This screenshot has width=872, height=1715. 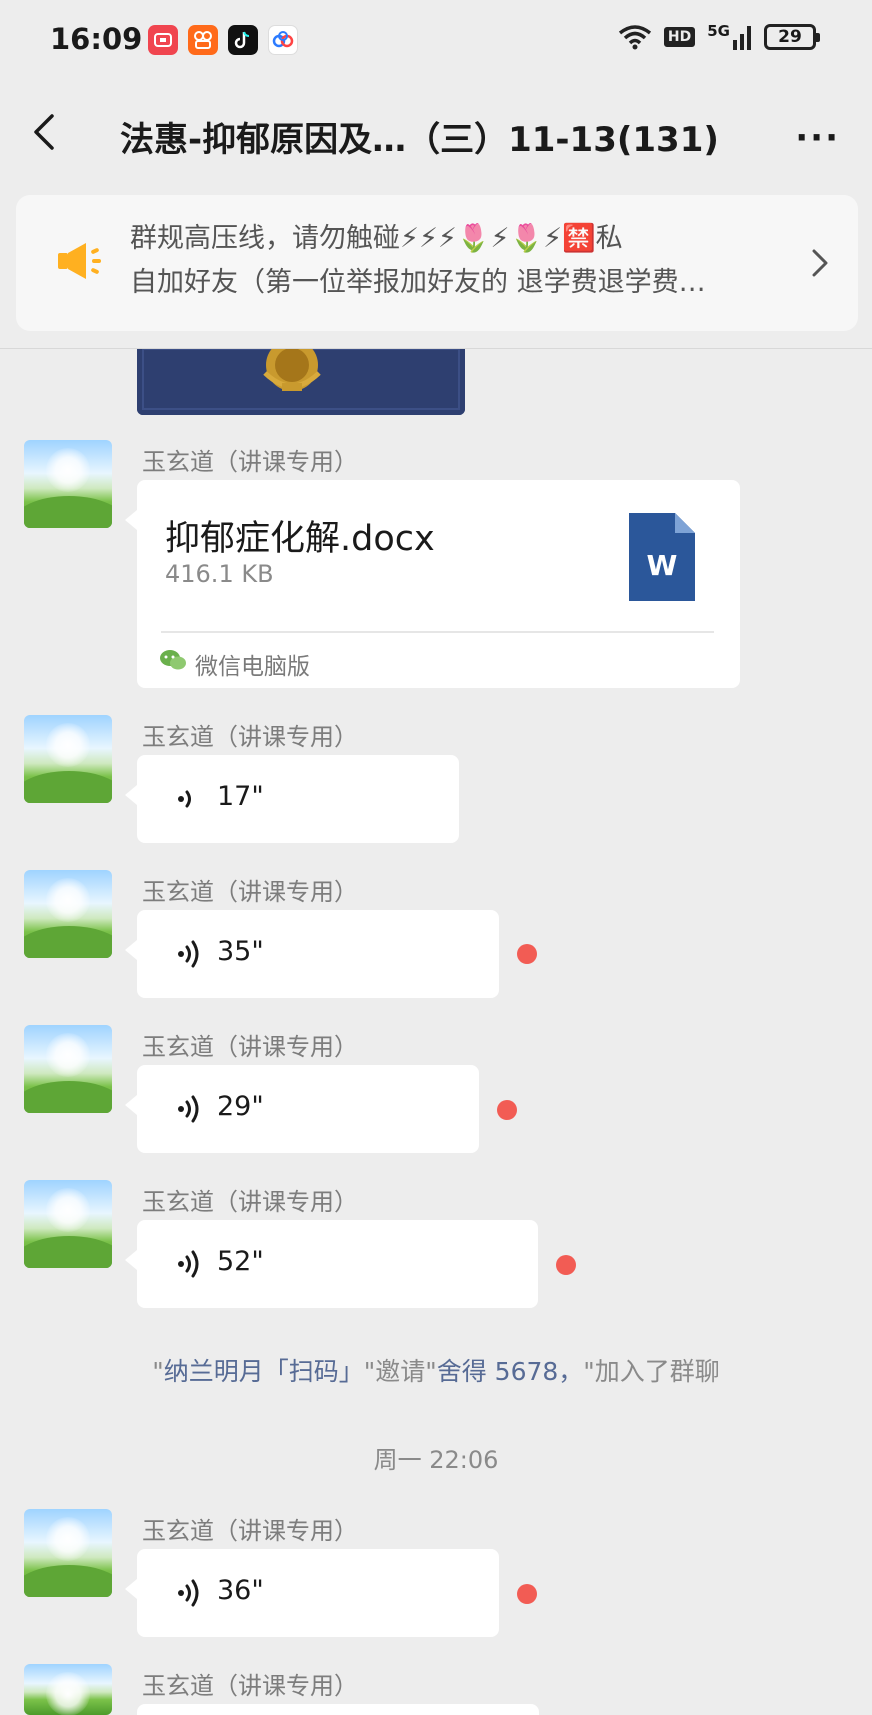 I want to click on video-app-icon, so click(x=163, y=40).